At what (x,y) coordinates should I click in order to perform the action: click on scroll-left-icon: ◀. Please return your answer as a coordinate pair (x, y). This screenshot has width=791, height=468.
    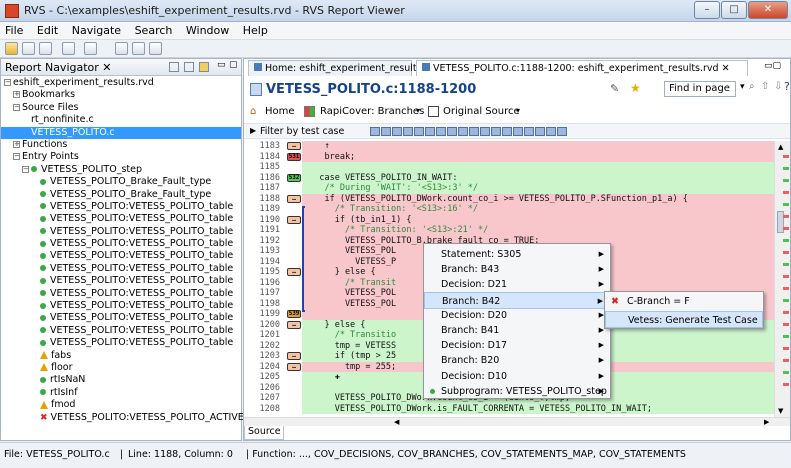
    Looking at the image, I should click on (396, 422).